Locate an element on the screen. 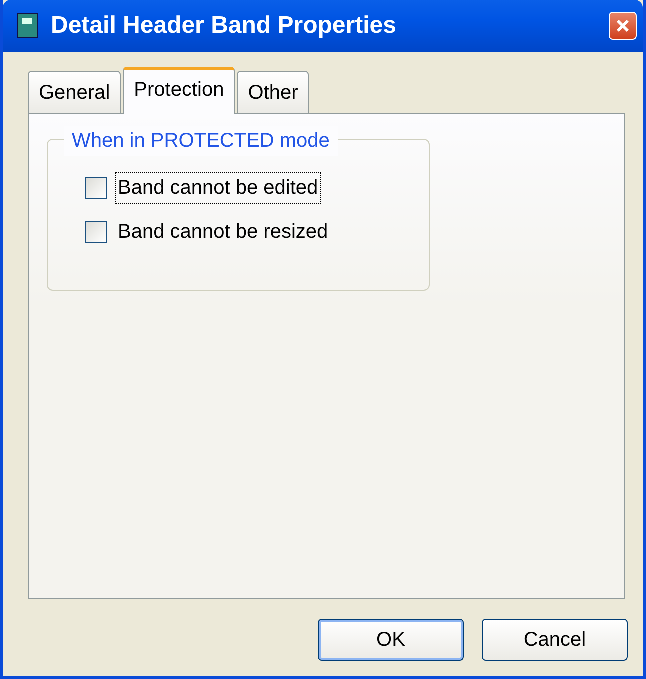 Image resolution: width=646 pixels, height=679 pixels. checkbox-label: Band cannot be resized is located at coordinates (223, 232).